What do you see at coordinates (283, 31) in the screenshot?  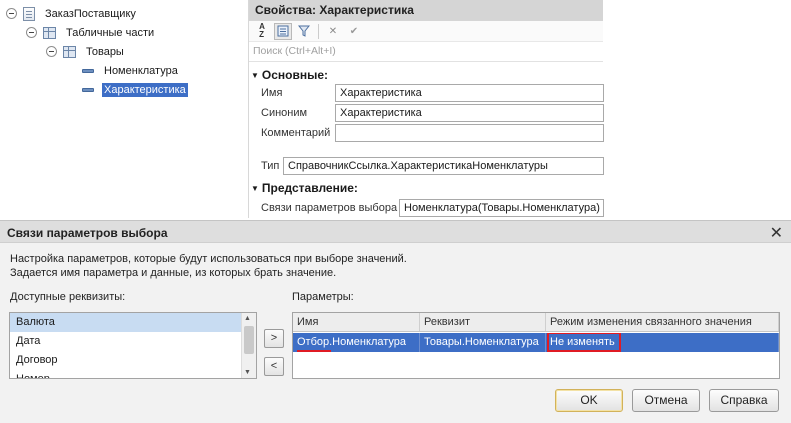 I see `categories-icon` at bounding box center [283, 31].